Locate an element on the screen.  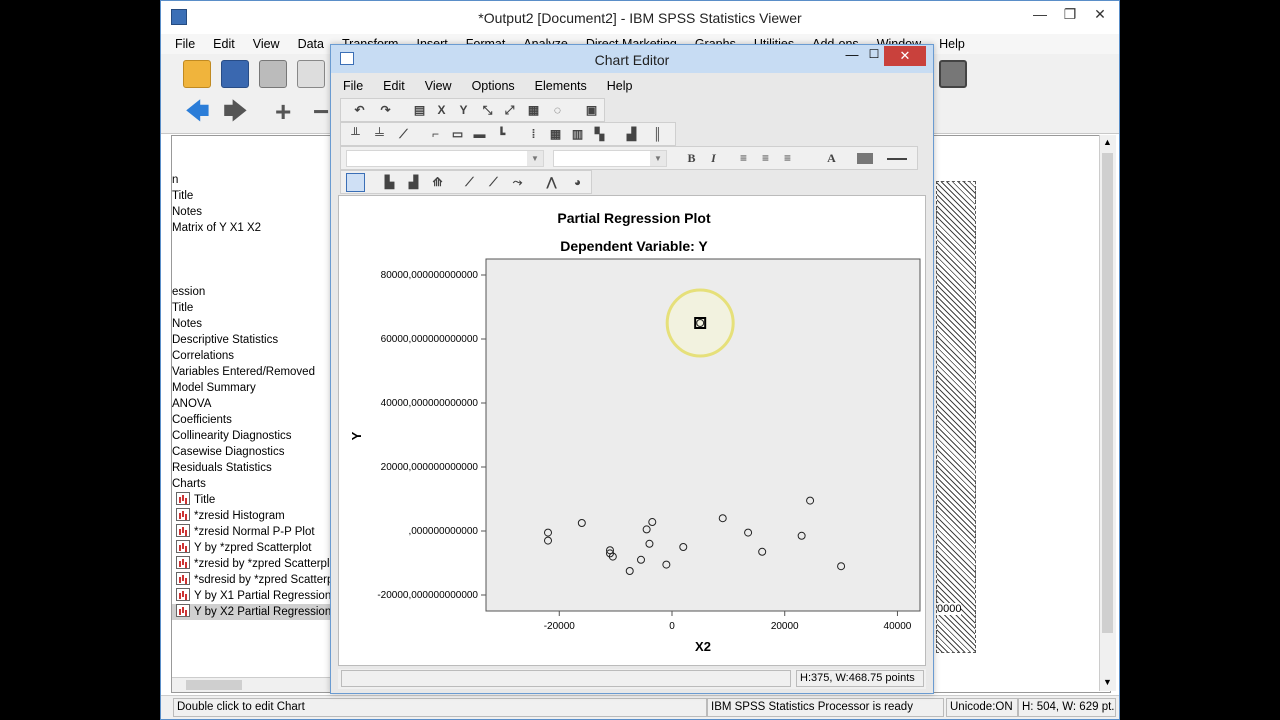
select-y-axis-icon: Y is located at coordinates (463, 110).